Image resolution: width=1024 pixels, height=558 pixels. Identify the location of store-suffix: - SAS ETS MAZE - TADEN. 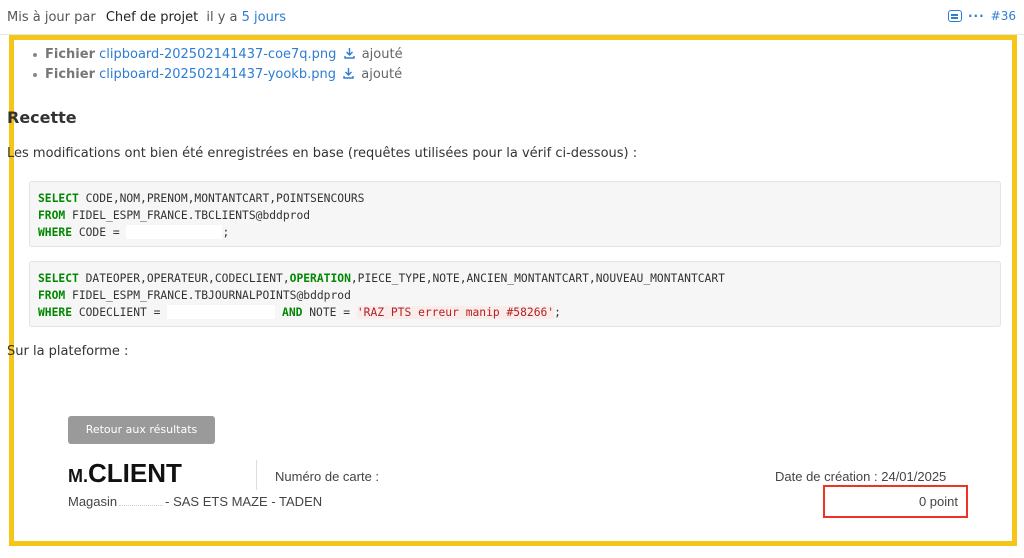
(244, 501).